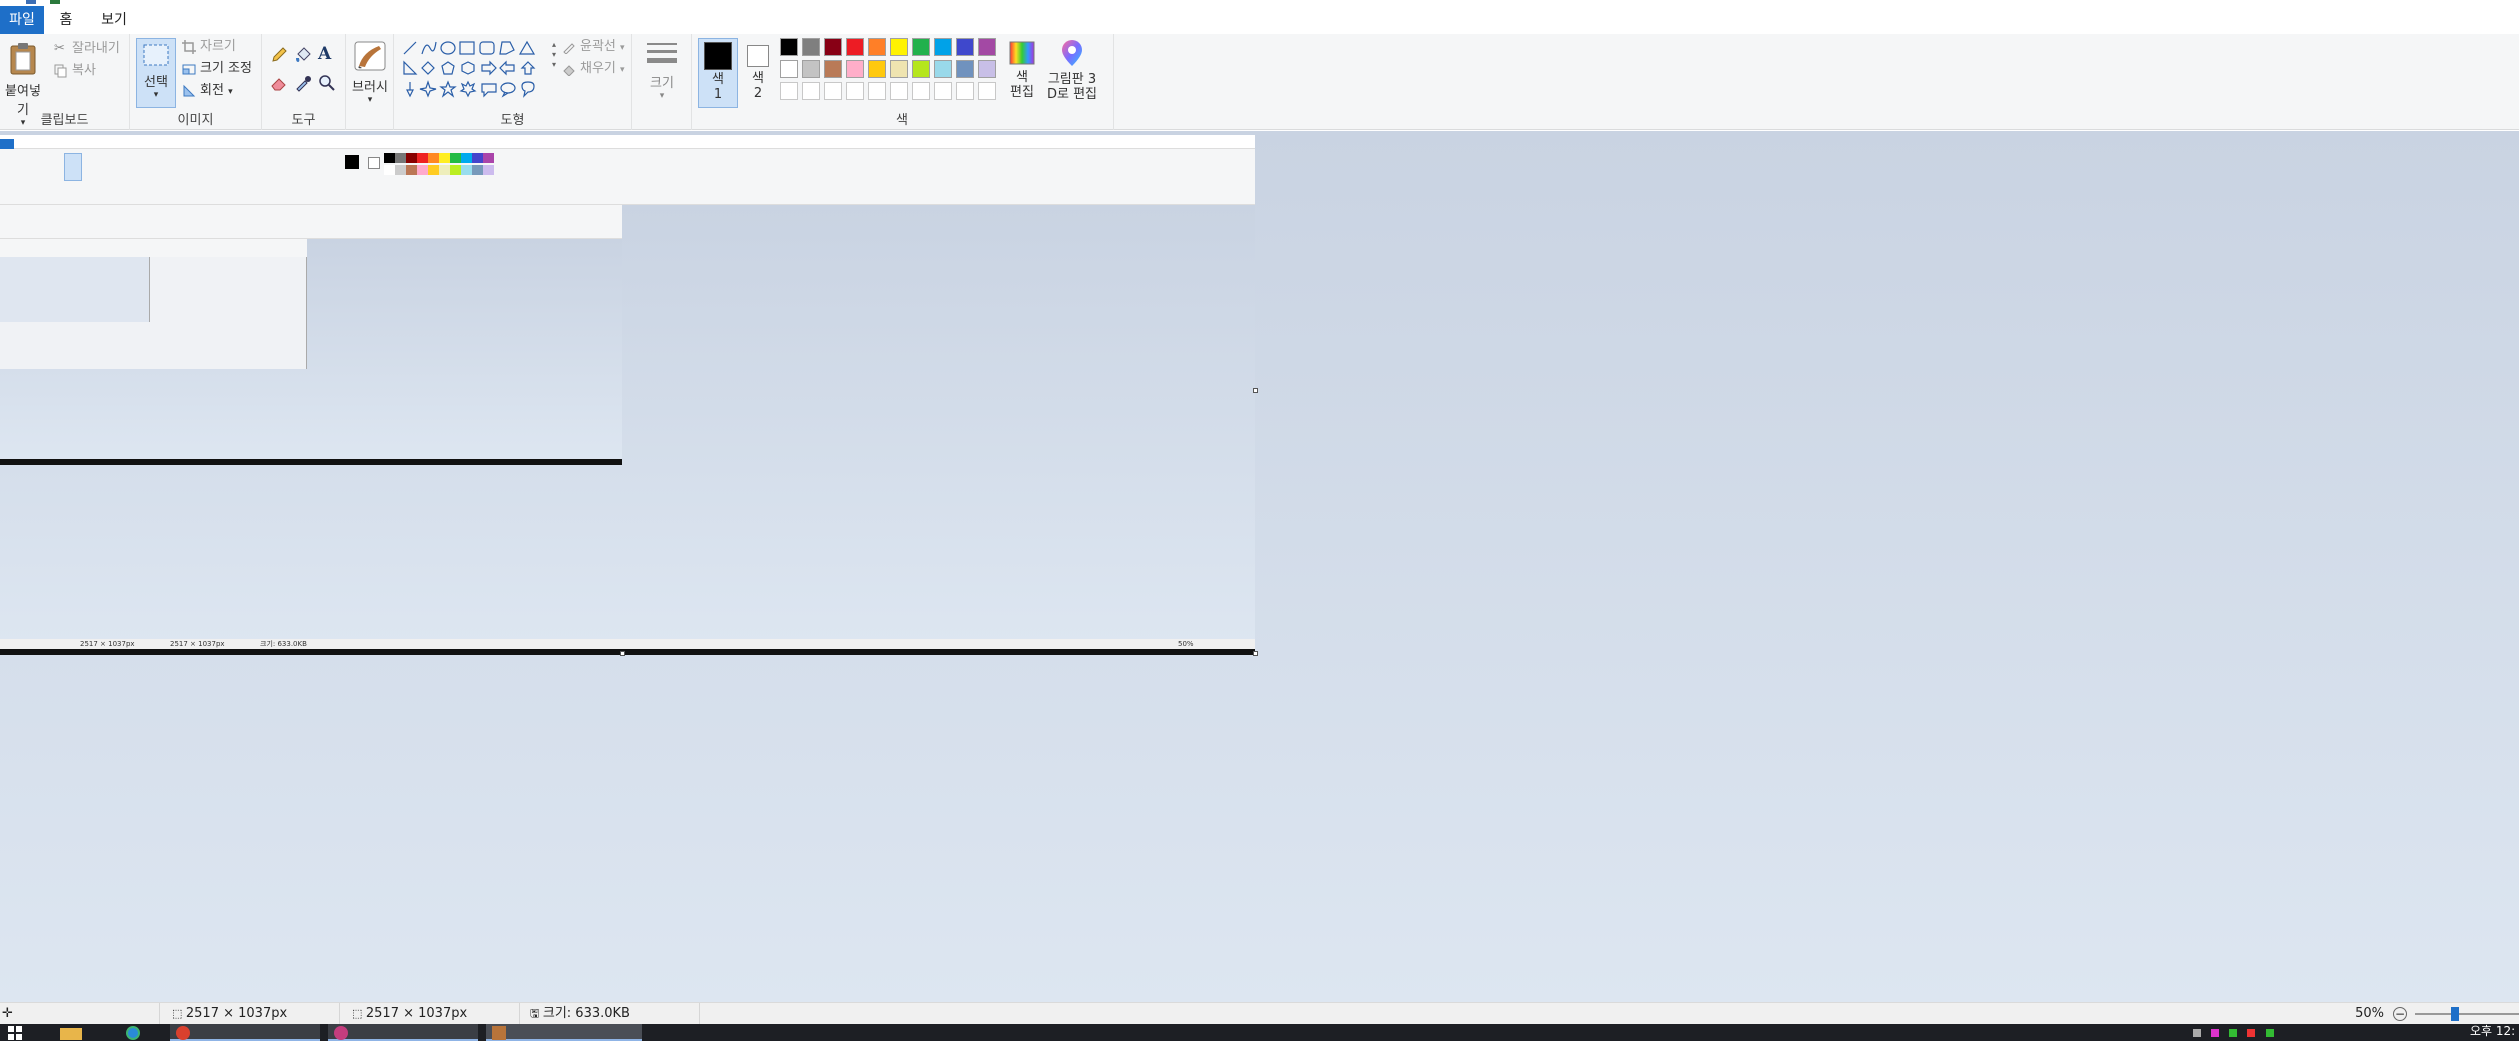 The height and width of the screenshot is (1041, 2519). What do you see at coordinates (55, 2) in the screenshot?
I see `undo-icon` at bounding box center [55, 2].